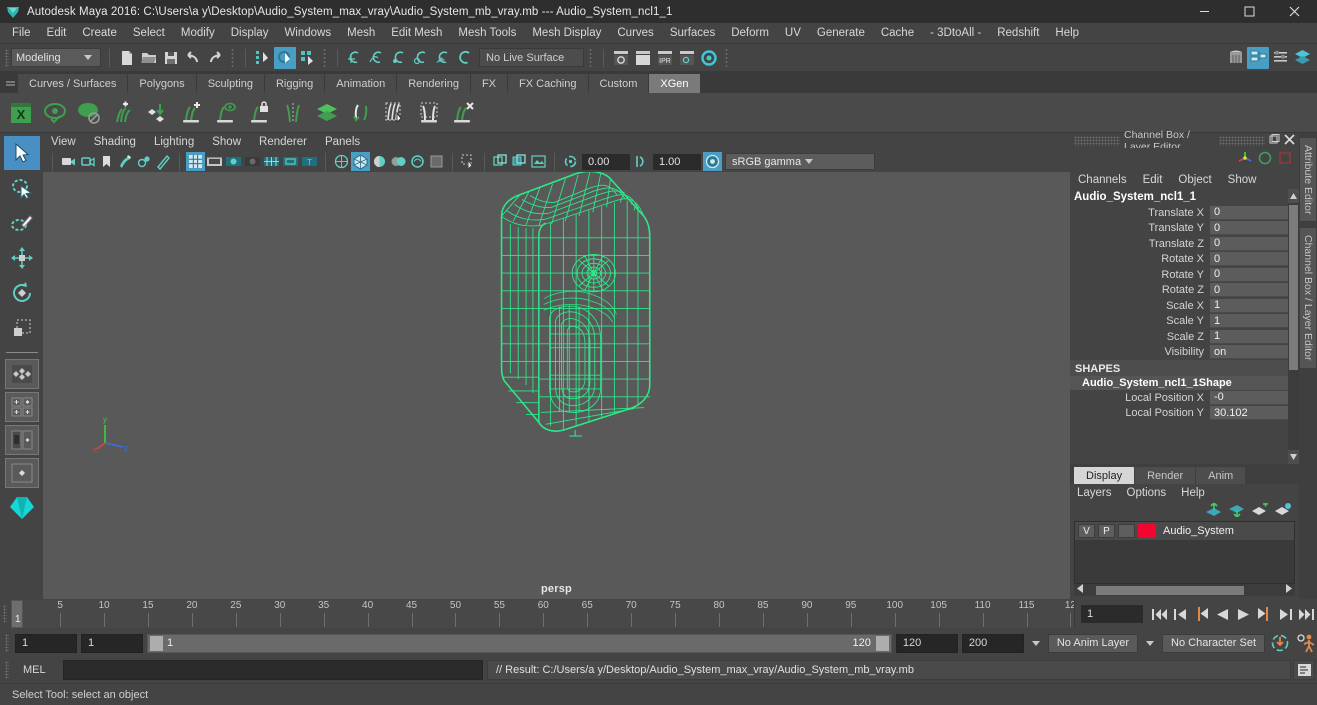 This screenshot has width=1317, height=705. Describe the element at coordinates (1204, 11) in the screenshot. I see `minimize-button` at that location.